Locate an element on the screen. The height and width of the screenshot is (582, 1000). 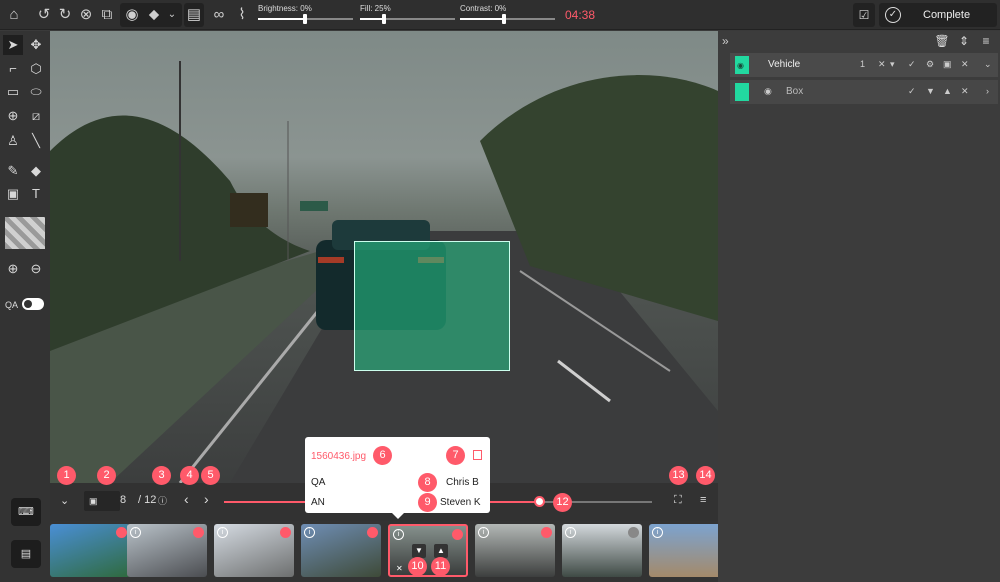
callout-badge: 12 is located at coordinates (562, 502).